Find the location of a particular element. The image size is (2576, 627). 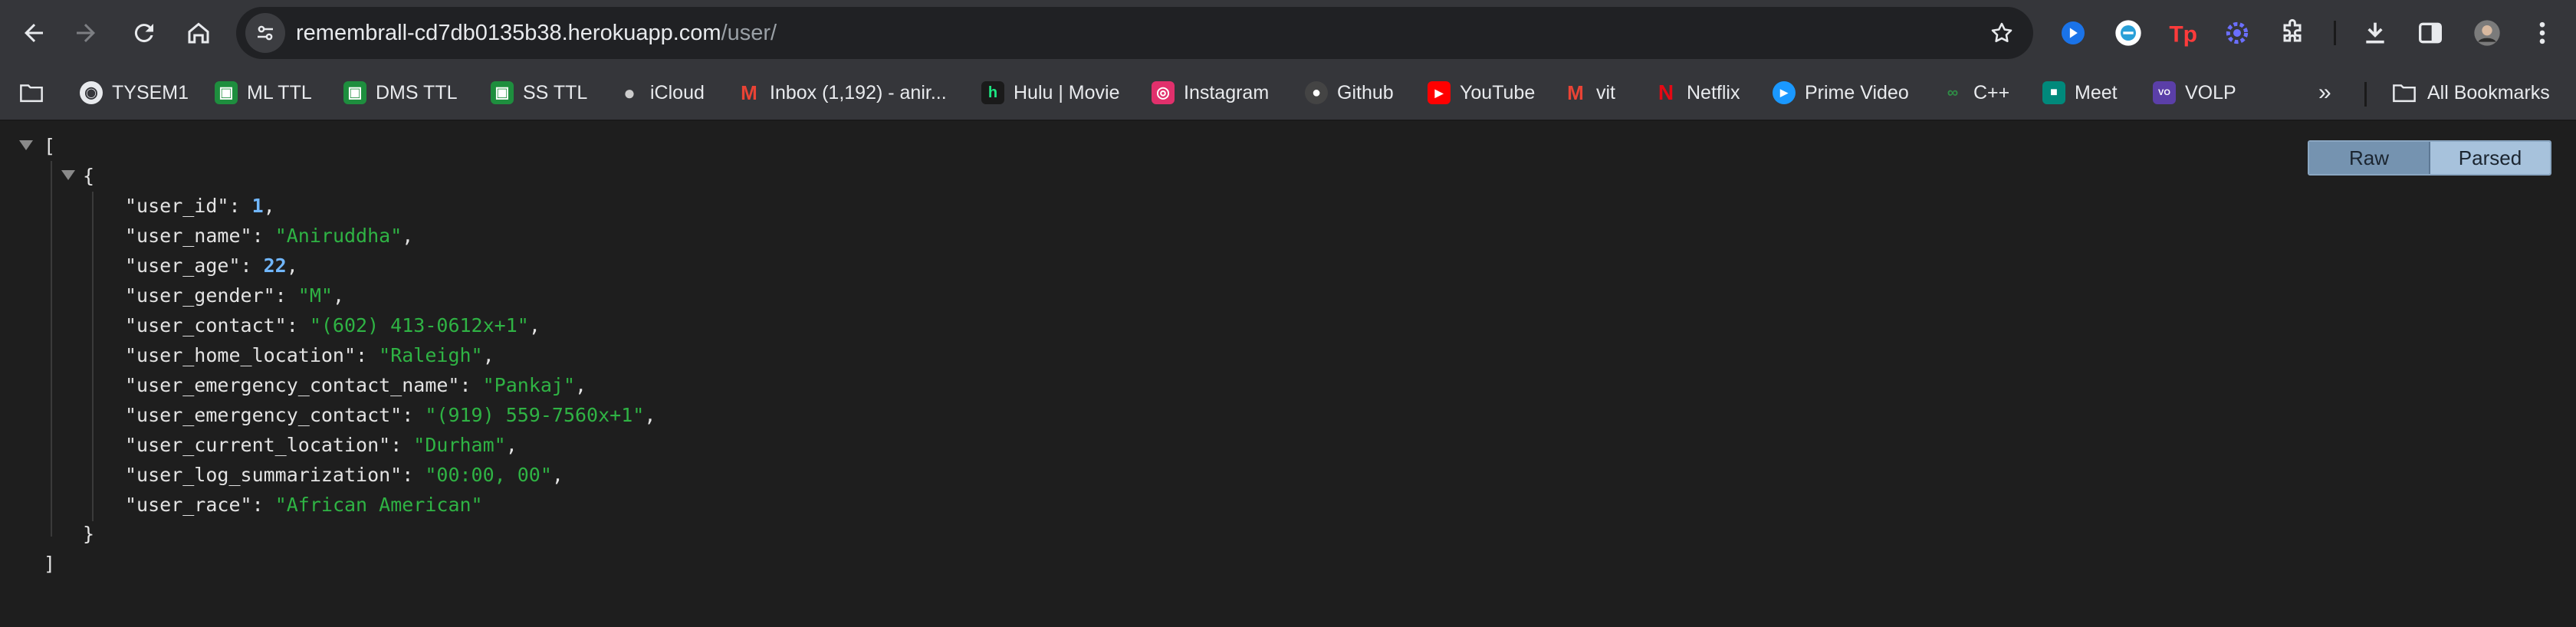

all-bookmarks-button: All Bookmarks is located at coordinates (2470, 92).